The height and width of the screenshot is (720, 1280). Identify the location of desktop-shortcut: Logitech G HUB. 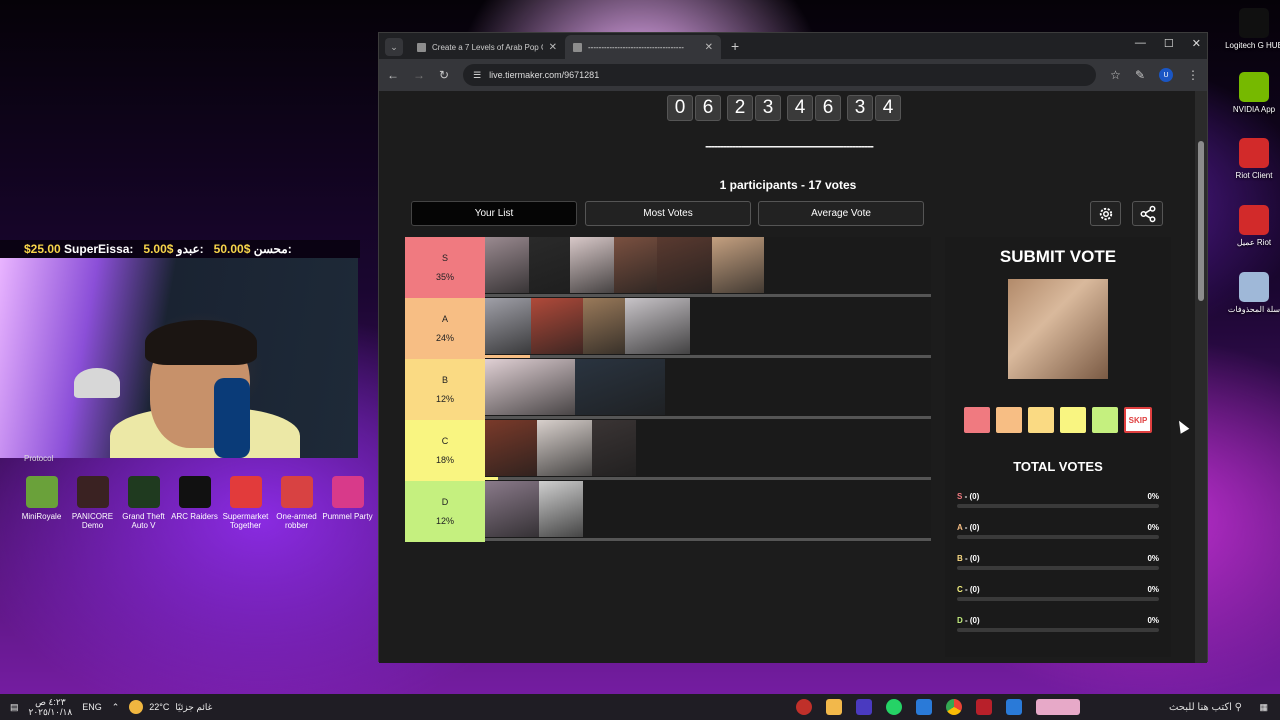
(1252, 29).